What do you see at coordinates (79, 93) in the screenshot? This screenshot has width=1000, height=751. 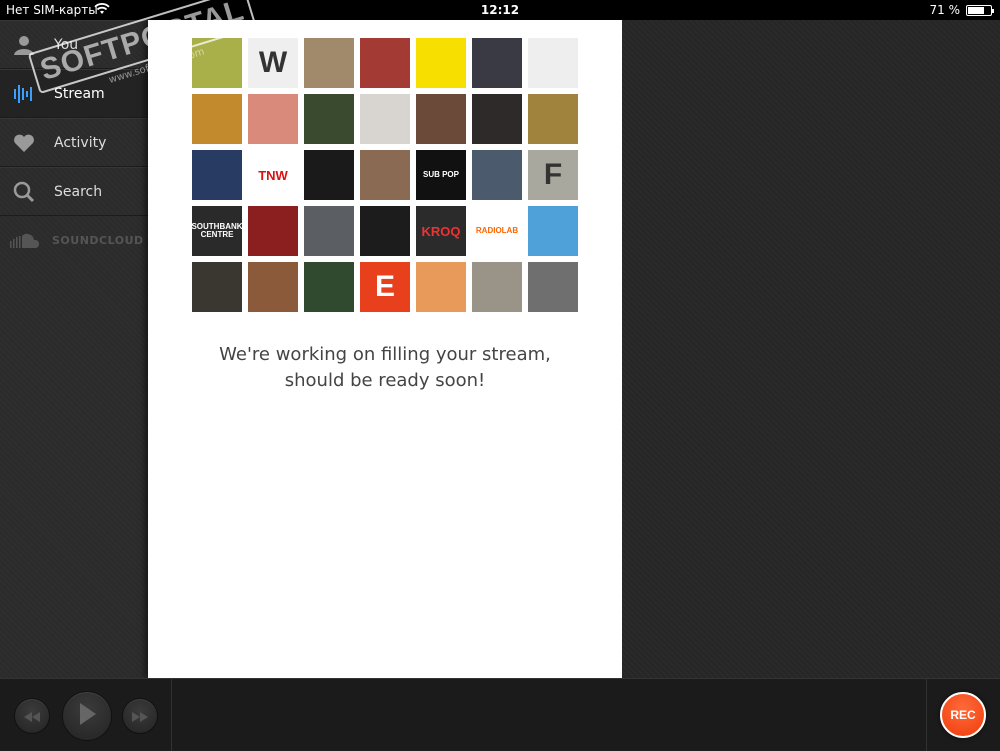 I see `sidebar-item-label: Stream` at bounding box center [79, 93].